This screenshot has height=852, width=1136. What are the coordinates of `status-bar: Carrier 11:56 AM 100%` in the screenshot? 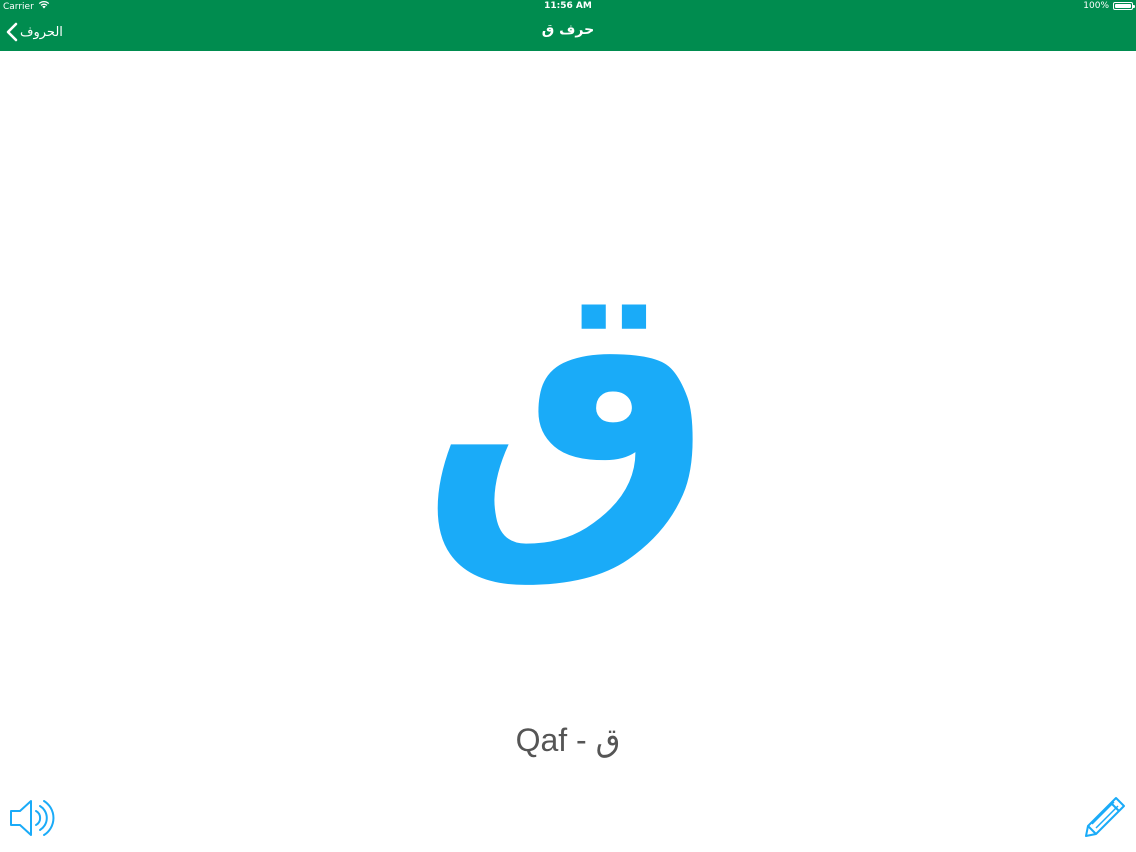 It's located at (568, 6).